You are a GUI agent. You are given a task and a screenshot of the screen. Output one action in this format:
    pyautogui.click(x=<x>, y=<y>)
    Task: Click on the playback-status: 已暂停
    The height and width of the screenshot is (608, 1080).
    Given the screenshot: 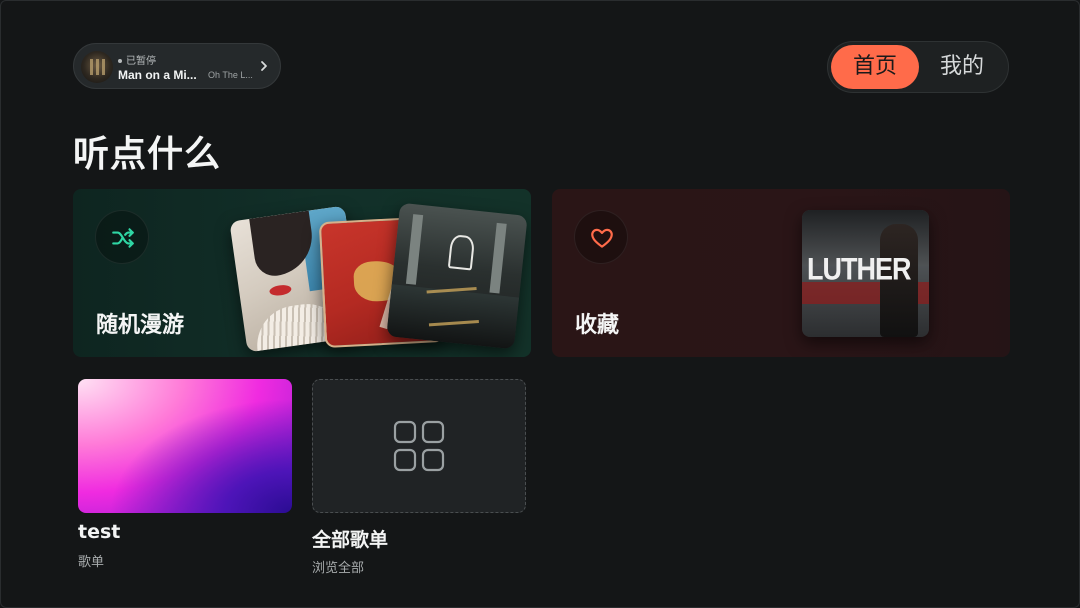 What is the action you would take?
    pyautogui.click(x=137, y=59)
    